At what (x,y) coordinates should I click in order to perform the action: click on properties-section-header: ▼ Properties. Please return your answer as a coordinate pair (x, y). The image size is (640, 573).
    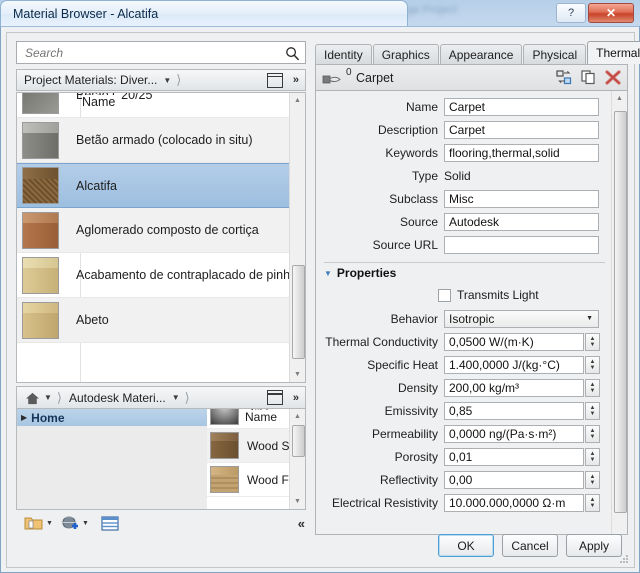
    Looking at the image, I should click on (468, 273).